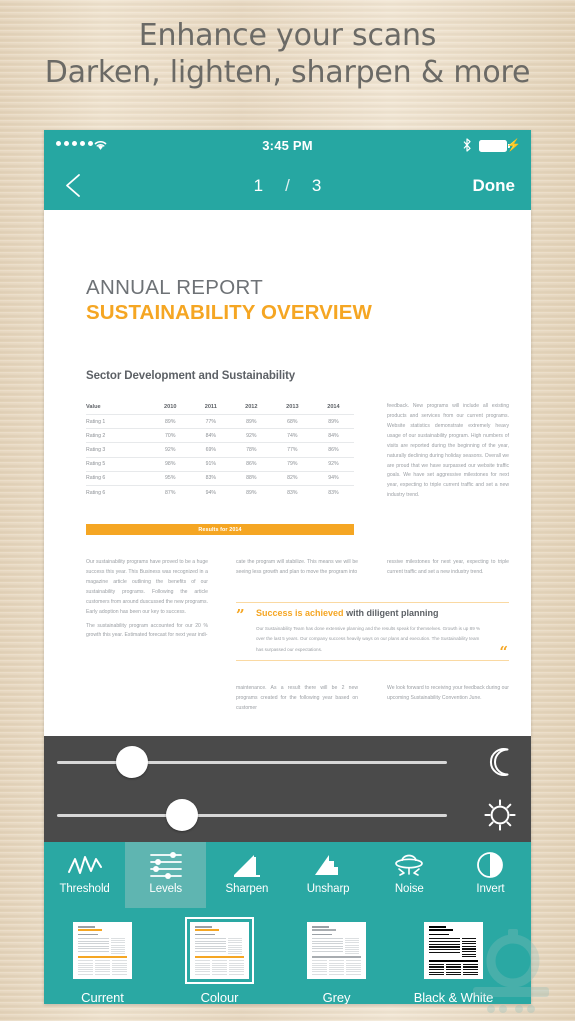 Image resolution: width=575 pixels, height=1021 pixels. Describe the element at coordinates (328, 889) in the screenshot. I see `tool-label: Unsharp` at that location.